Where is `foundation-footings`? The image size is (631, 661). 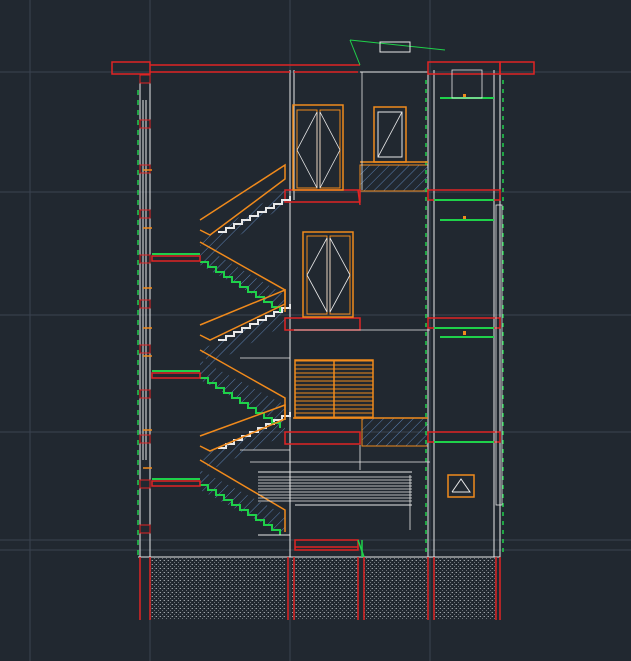
foundation-footings is located at coordinates (319, 588).